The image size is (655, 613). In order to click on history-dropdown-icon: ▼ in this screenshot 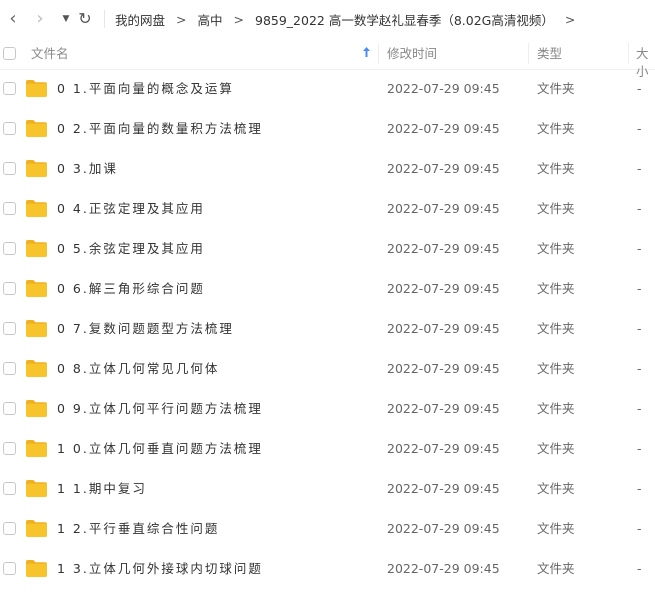, I will do `click(66, 19)`.